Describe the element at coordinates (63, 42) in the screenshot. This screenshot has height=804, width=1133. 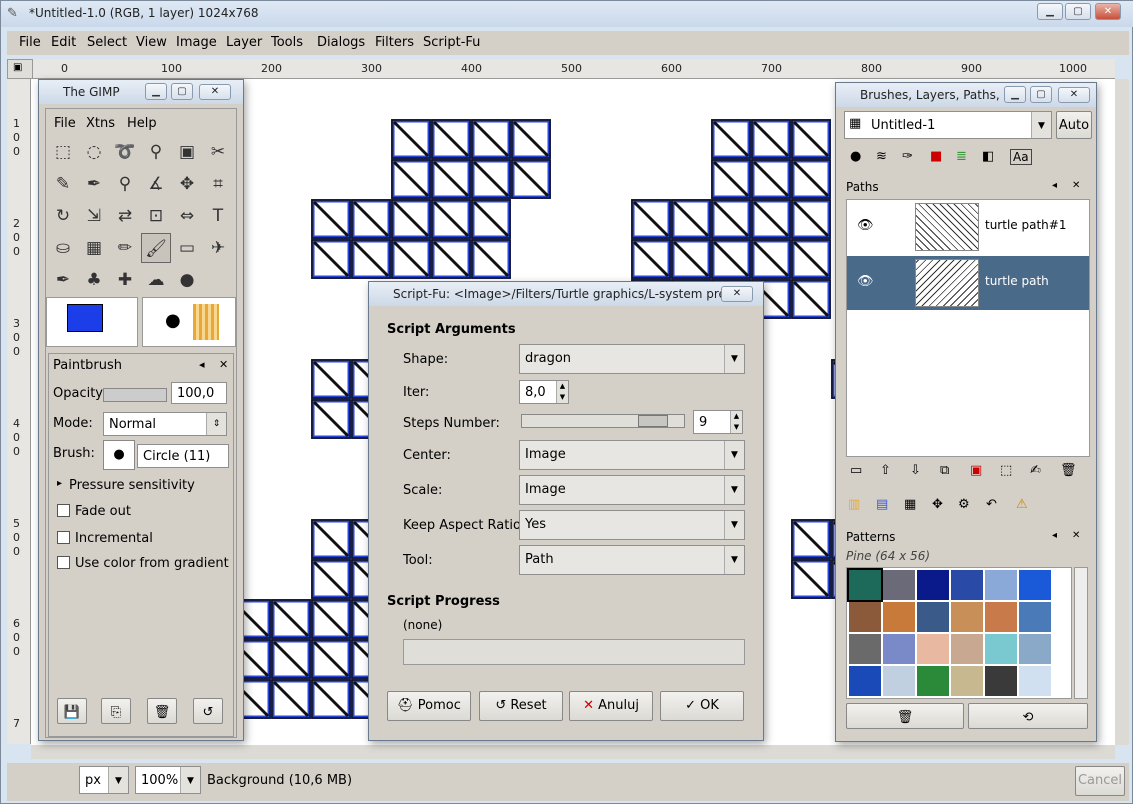
I see `menu-edit: Edit` at that location.